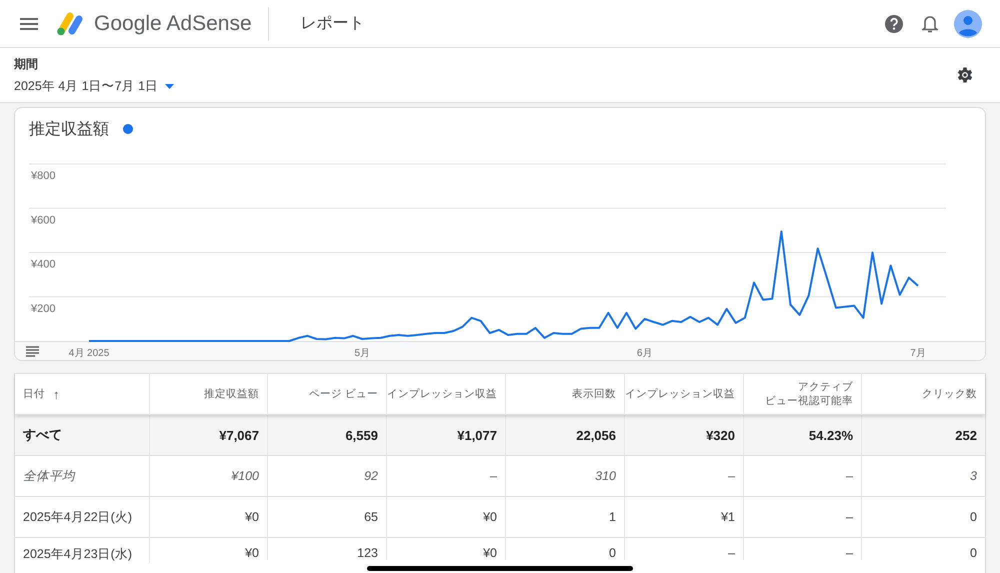 The image size is (1000, 573). What do you see at coordinates (594, 394) in the screenshot?
I see `column-header: 表示回数` at bounding box center [594, 394].